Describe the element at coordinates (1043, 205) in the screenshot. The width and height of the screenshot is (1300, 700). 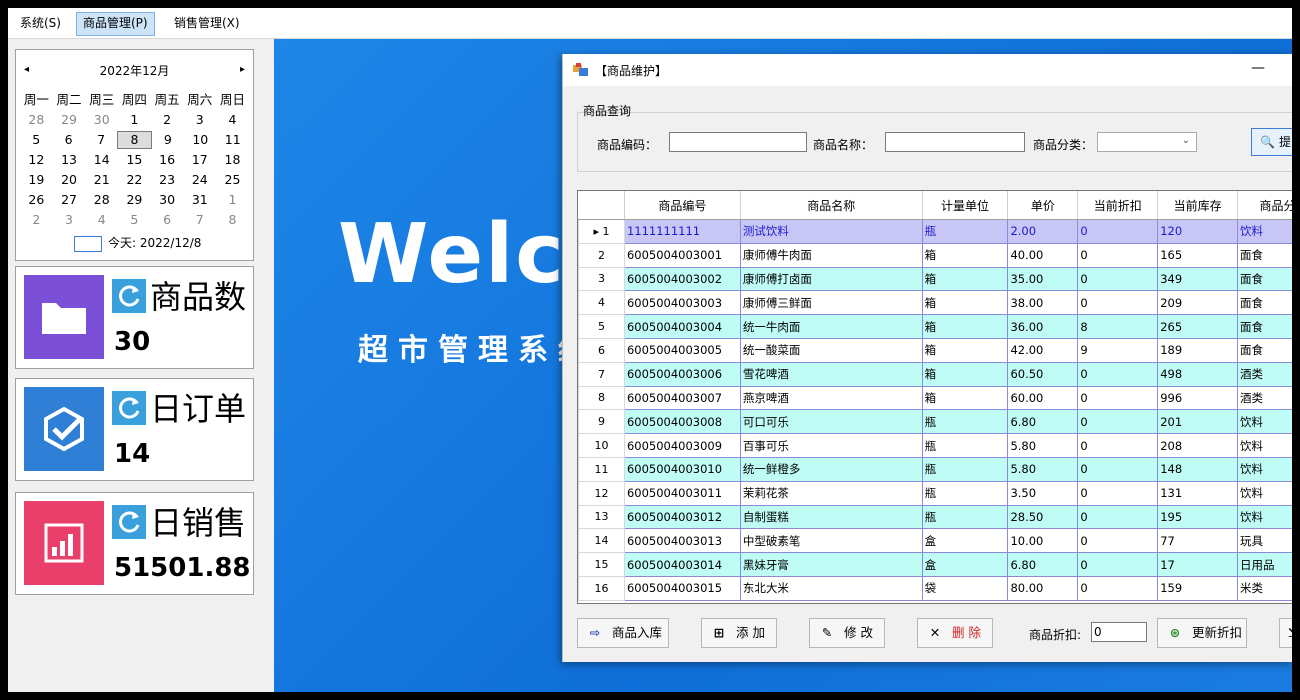
I see `column-header: 单价` at that location.